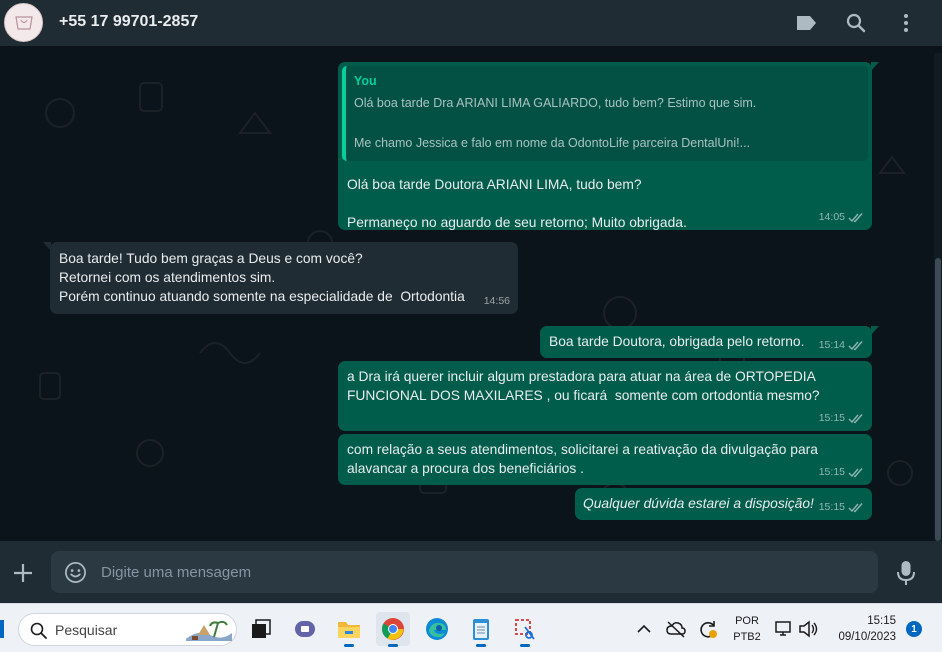 The width and height of the screenshot is (942, 652). What do you see at coordinates (481, 572) in the screenshot?
I see `message-input` at bounding box center [481, 572].